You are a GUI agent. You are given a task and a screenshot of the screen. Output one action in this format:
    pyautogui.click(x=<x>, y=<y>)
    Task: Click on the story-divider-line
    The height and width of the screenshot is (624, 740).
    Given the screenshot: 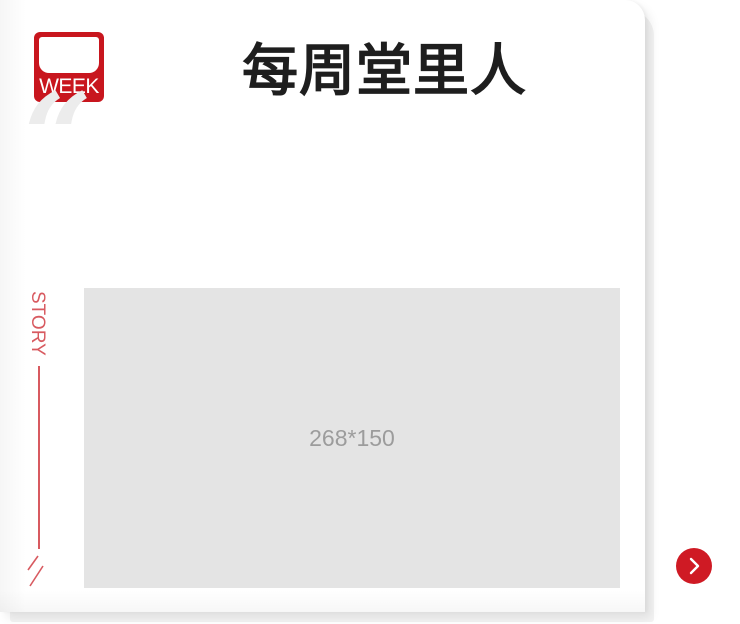 What is the action you would take?
    pyautogui.click(x=39, y=457)
    